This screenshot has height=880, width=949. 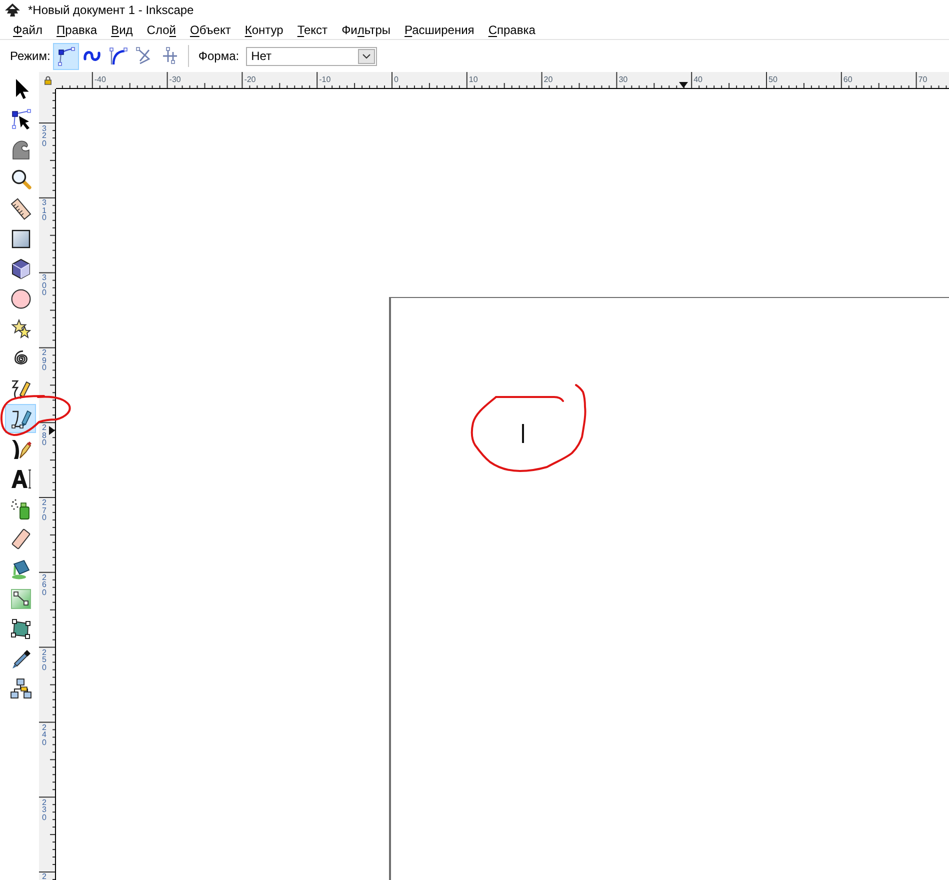 I want to click on ruler-label: 290, so click(x=44, y=360).